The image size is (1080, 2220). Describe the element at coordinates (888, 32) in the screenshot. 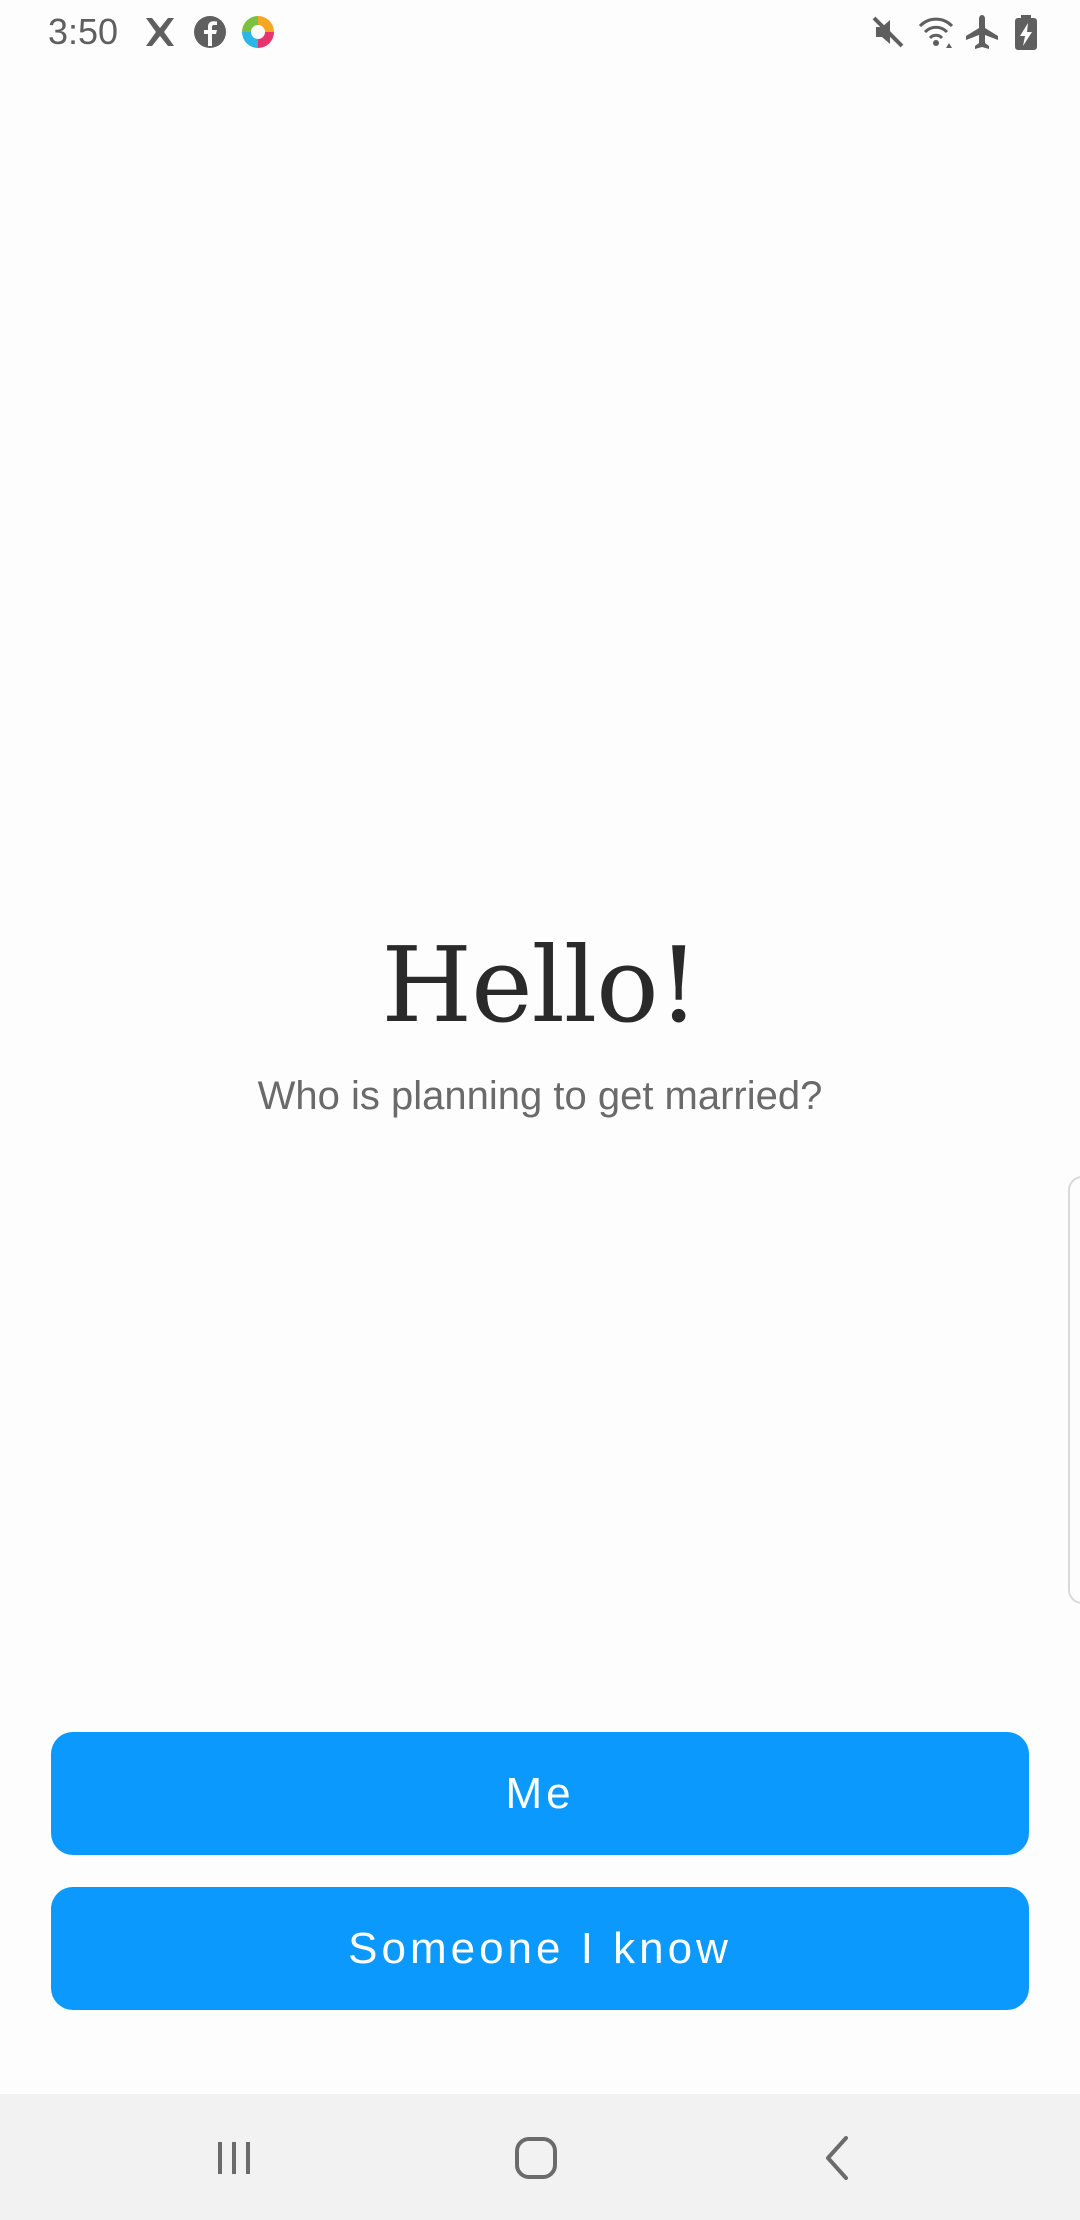

I see `mute-icon` at that location.